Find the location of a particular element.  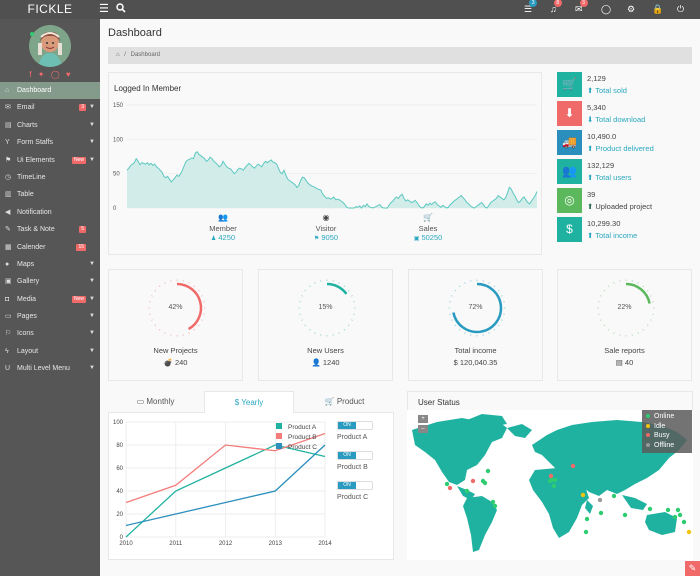

menu-icon: ⚑ is located at coordinates (8, 160).